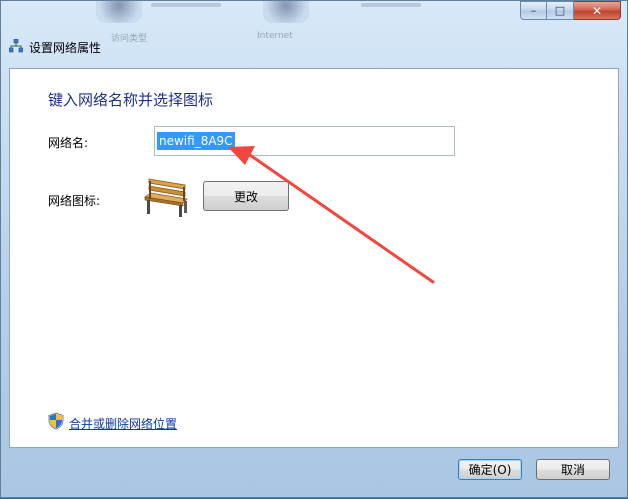 This screenshot has width=628, height=499. What do you see at coordinates (119, 12) in the screenshot?
I see `background-icon` at bounding box center [119, 12].